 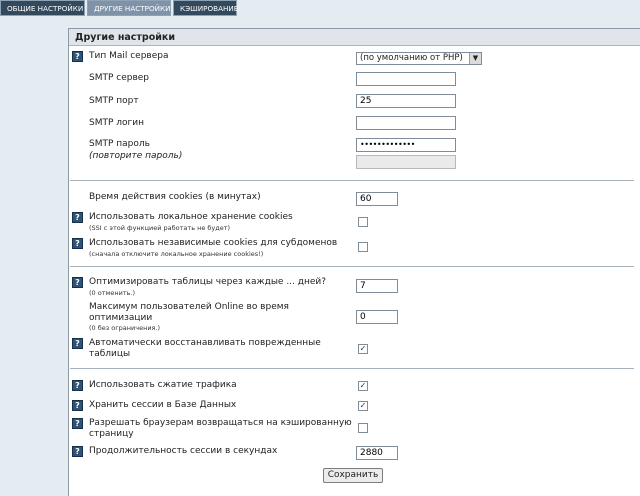 What do you see at coordinates (191, 217) in the screenshot?
I see `local-cookies-label: Использовать локальное хранение cookies` at bounding box center [191, 217].